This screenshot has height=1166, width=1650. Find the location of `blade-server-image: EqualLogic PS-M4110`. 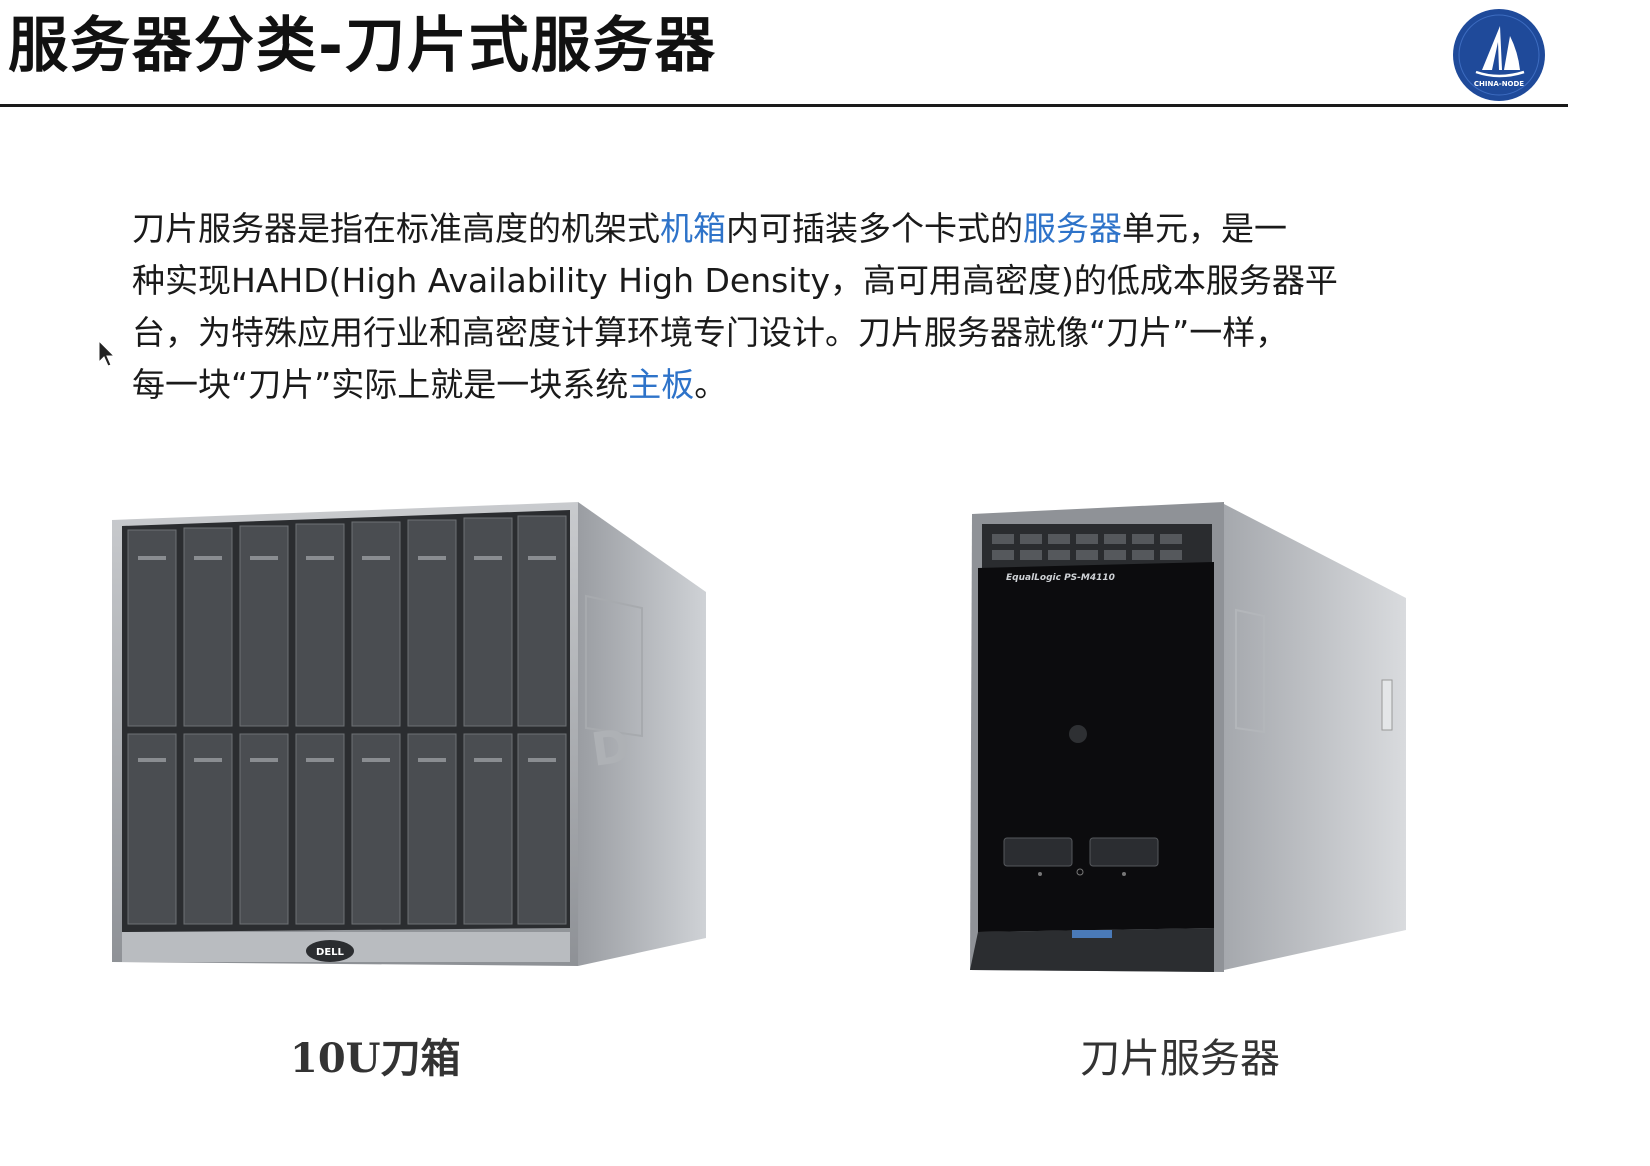

blade-server-image: EqualLogic PS-M4110 is located at coordinates (1188, 737).